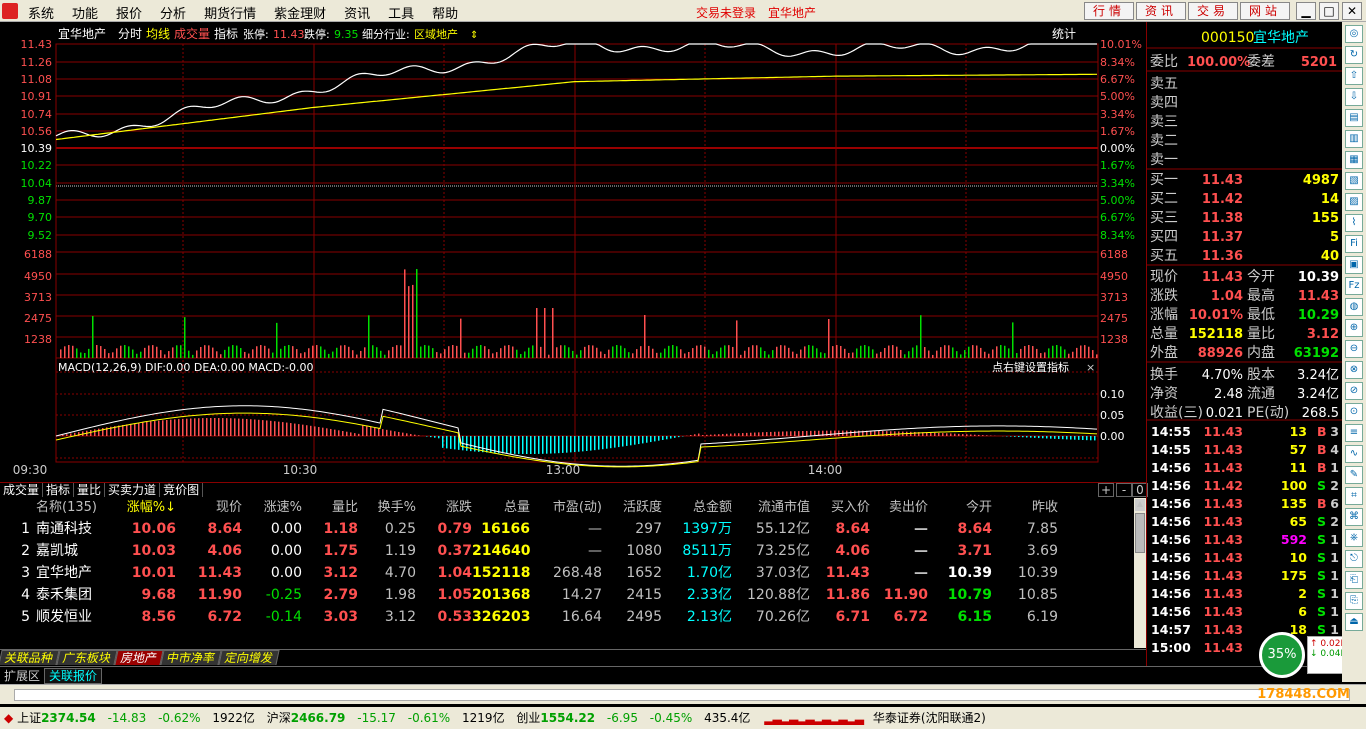 Image resolution: width=1366 pixels, height=729 pixels. Describe the element at coordinates (1354, 538) in the screenshot. I see `side-tool-icon: ⎈` at that location.